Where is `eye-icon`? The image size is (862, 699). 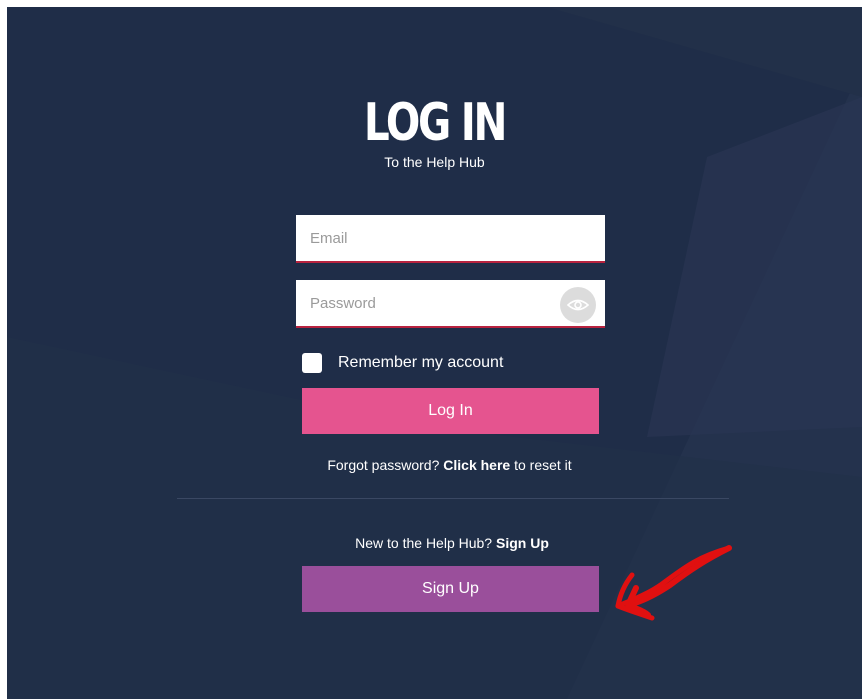 eye-icon is located at coordinates (578, 305).